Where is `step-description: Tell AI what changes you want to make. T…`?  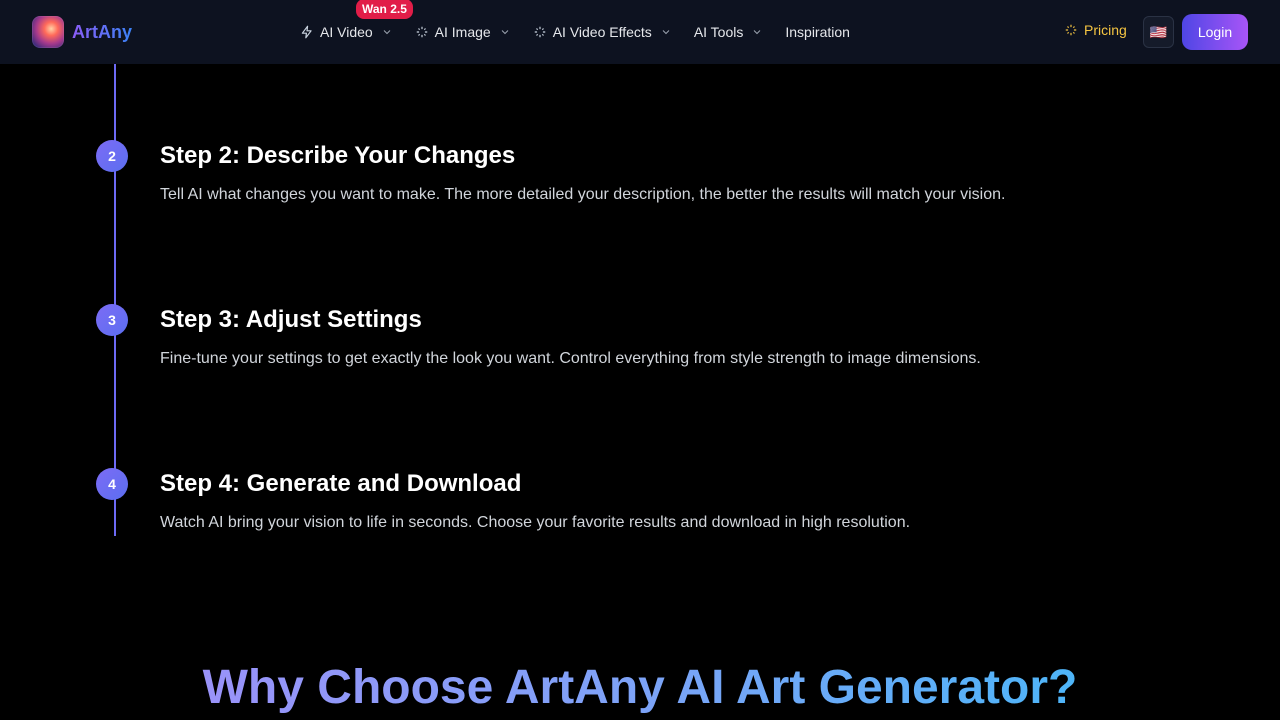
step-description: Tell AI what changes you want to make. T… is located at coordinates (583, 194).